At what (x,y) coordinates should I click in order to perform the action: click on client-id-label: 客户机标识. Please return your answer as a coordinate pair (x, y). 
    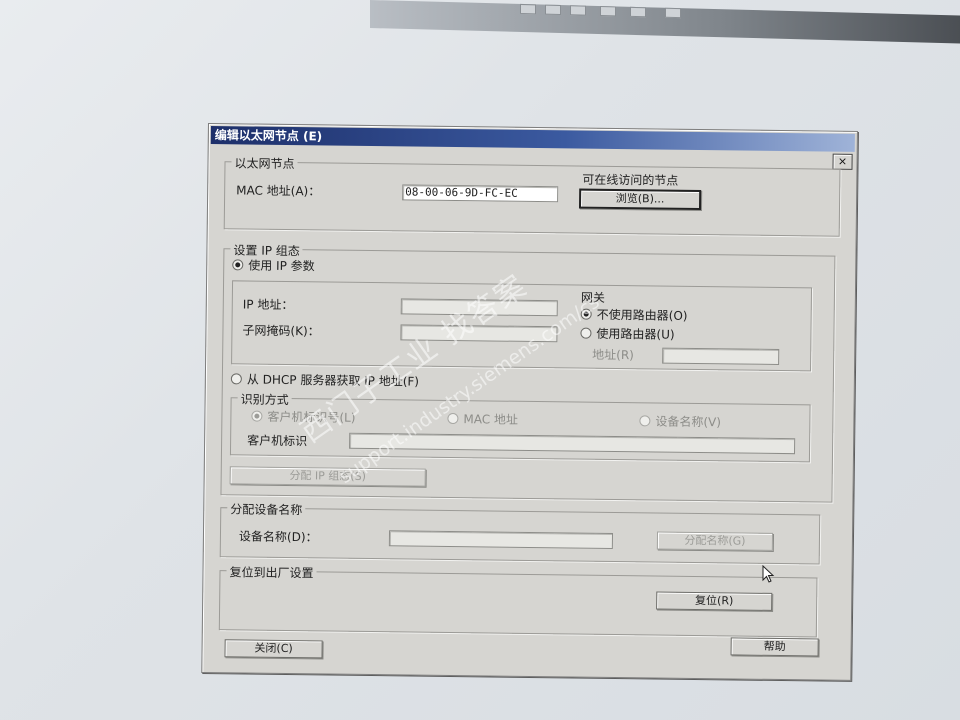
    Looking at the image, I should click on (277, 441).